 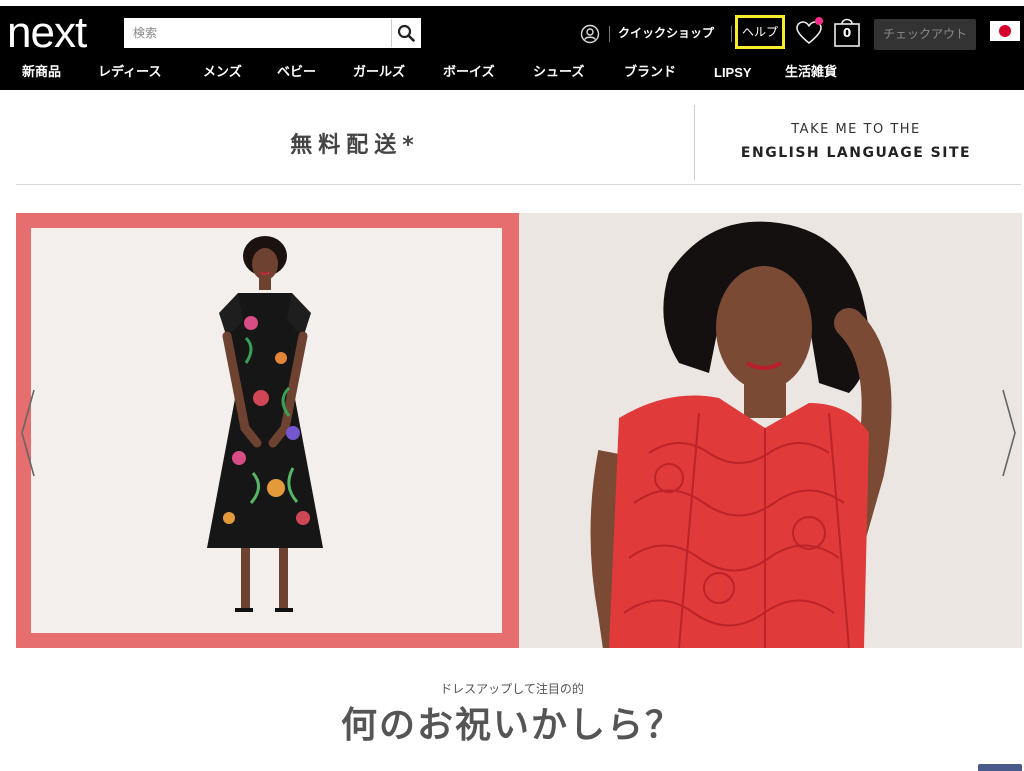 What do you see at coordinates (379, 73) in the screenshot?
I see `nav-item-girls: ガールズ` at bounding box center [379, 73].